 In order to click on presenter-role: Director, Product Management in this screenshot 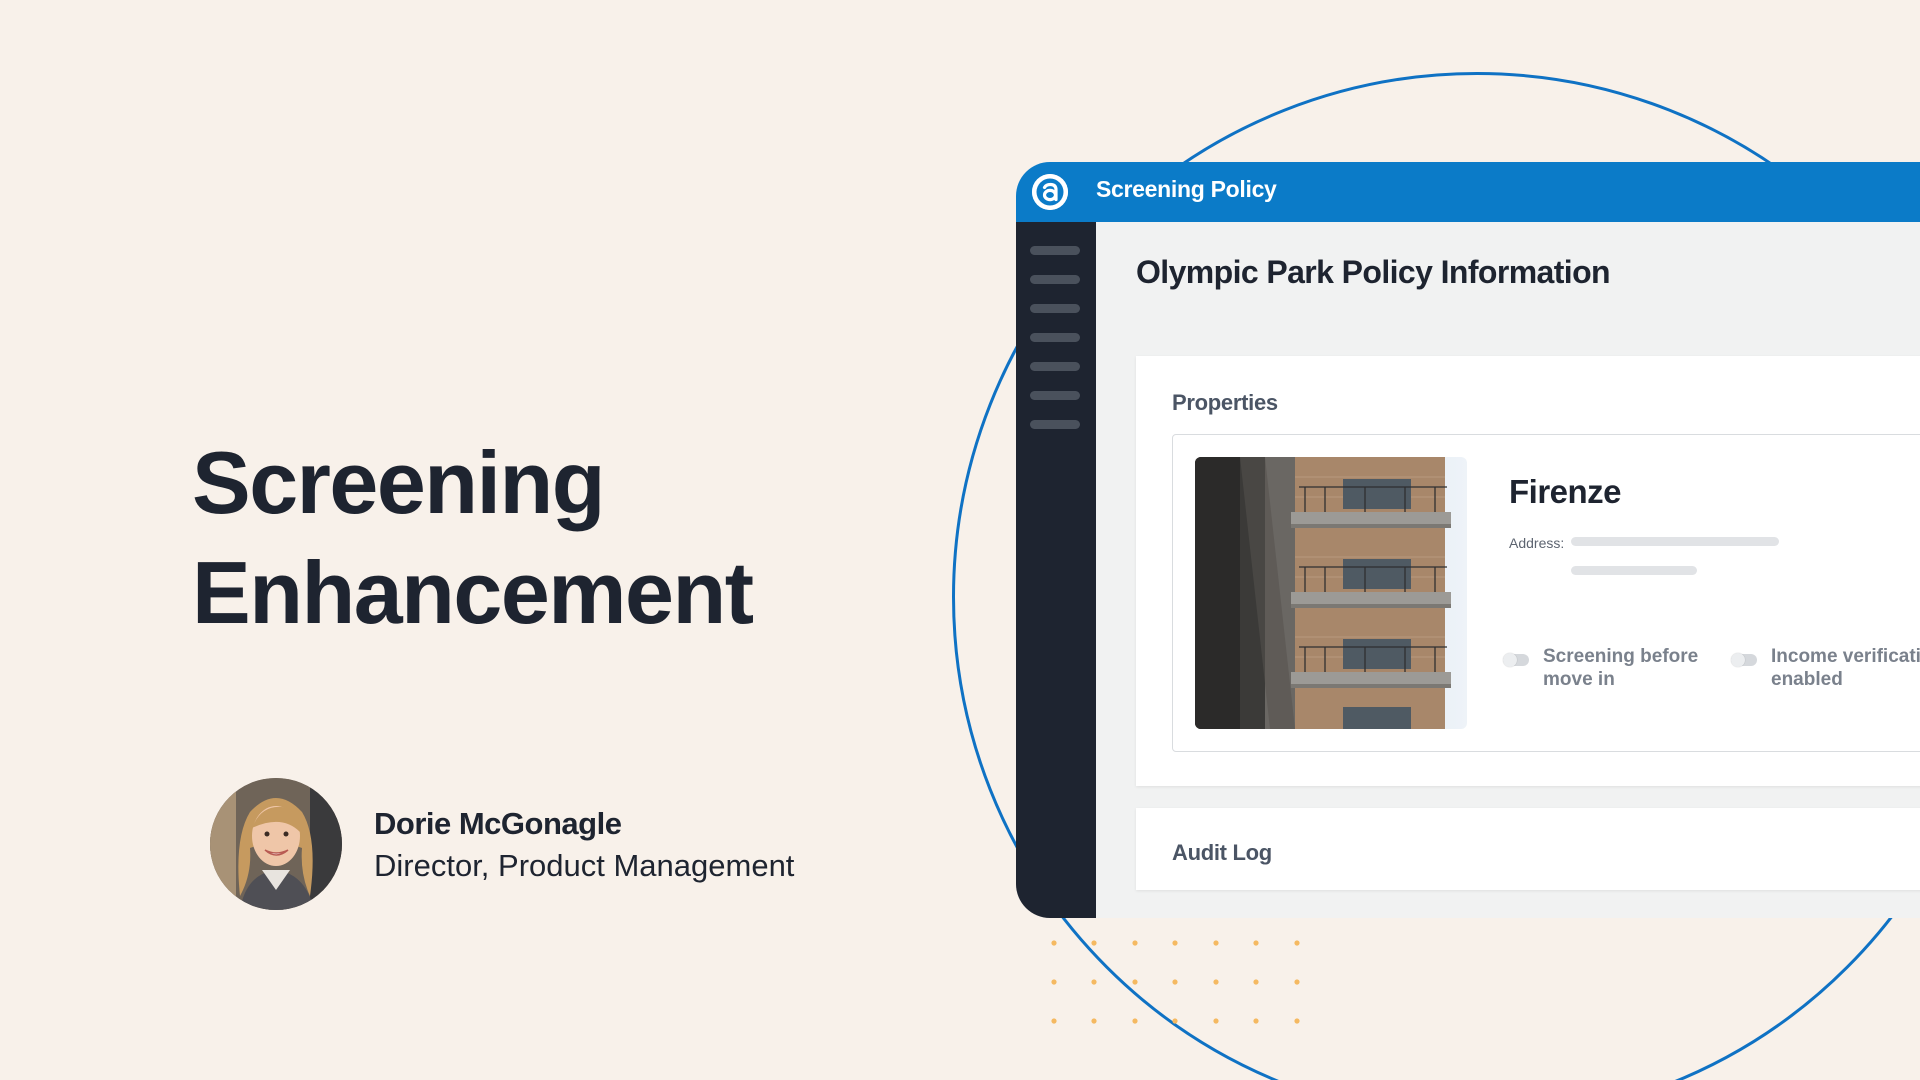, I will do `click(584, 865)`.